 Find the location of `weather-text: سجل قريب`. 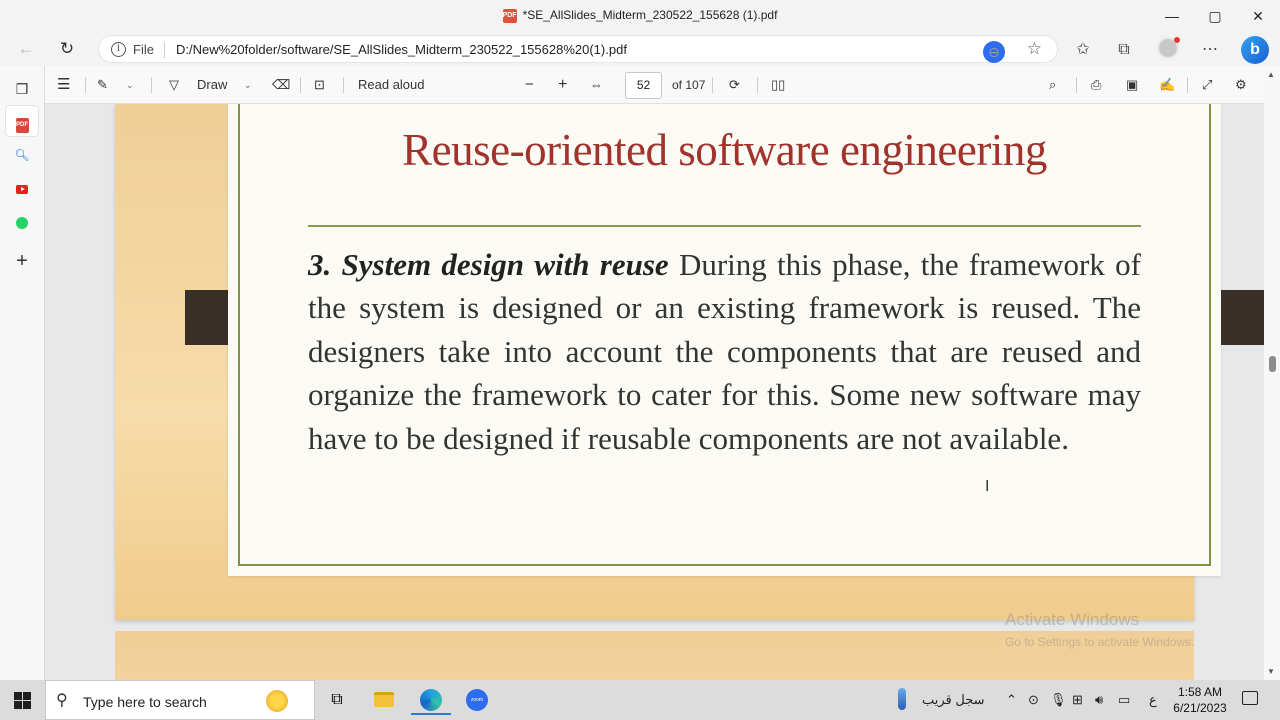

weather-text: سجل قريب is located at coordinates (953, 700).